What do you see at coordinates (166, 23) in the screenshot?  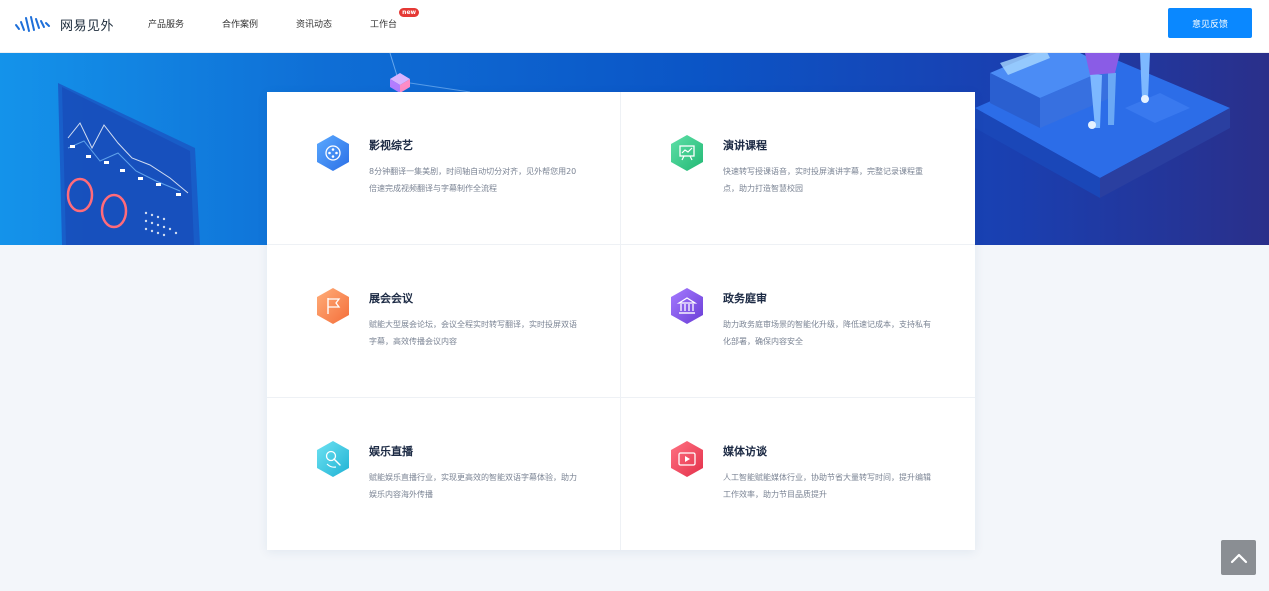 I see `nav-item-products: 产品服务` at bounding box center [166, 23].